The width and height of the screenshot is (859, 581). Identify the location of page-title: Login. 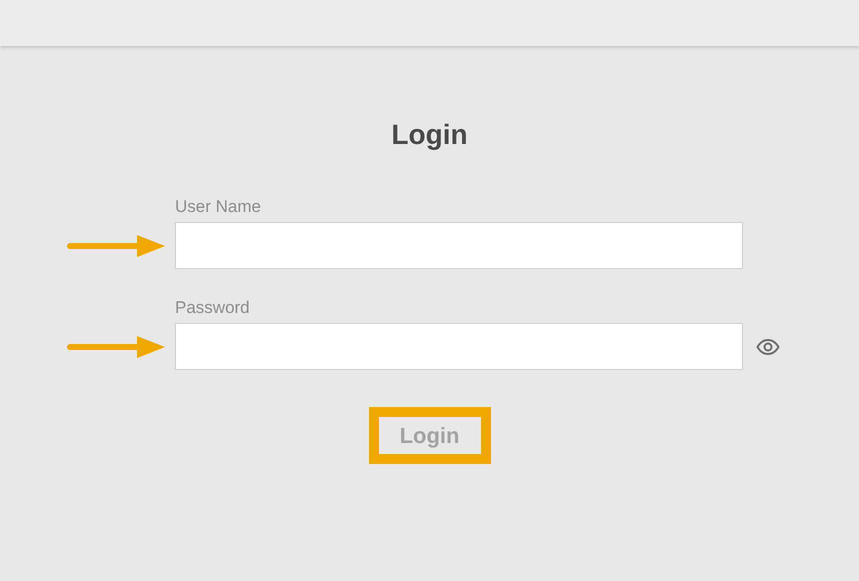
(429, 135).